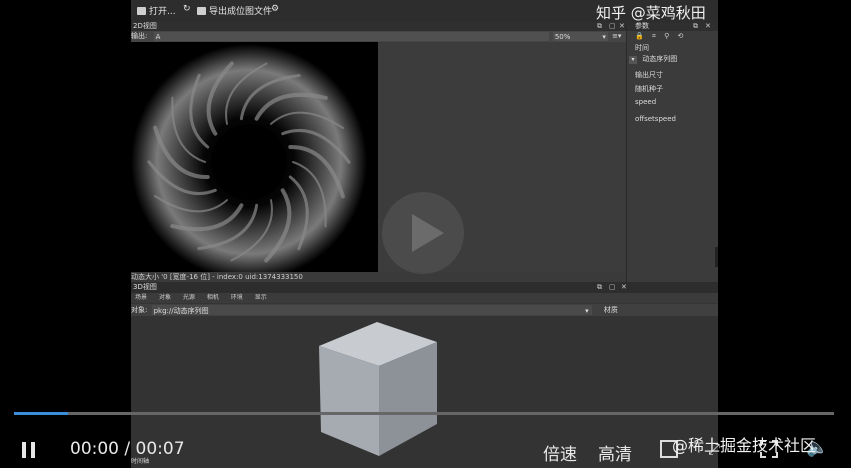 This screenshot has width=851, height=468. Describe the element at coordinates (351, 36) in the screenshot. I see `output-select: A` at that location.